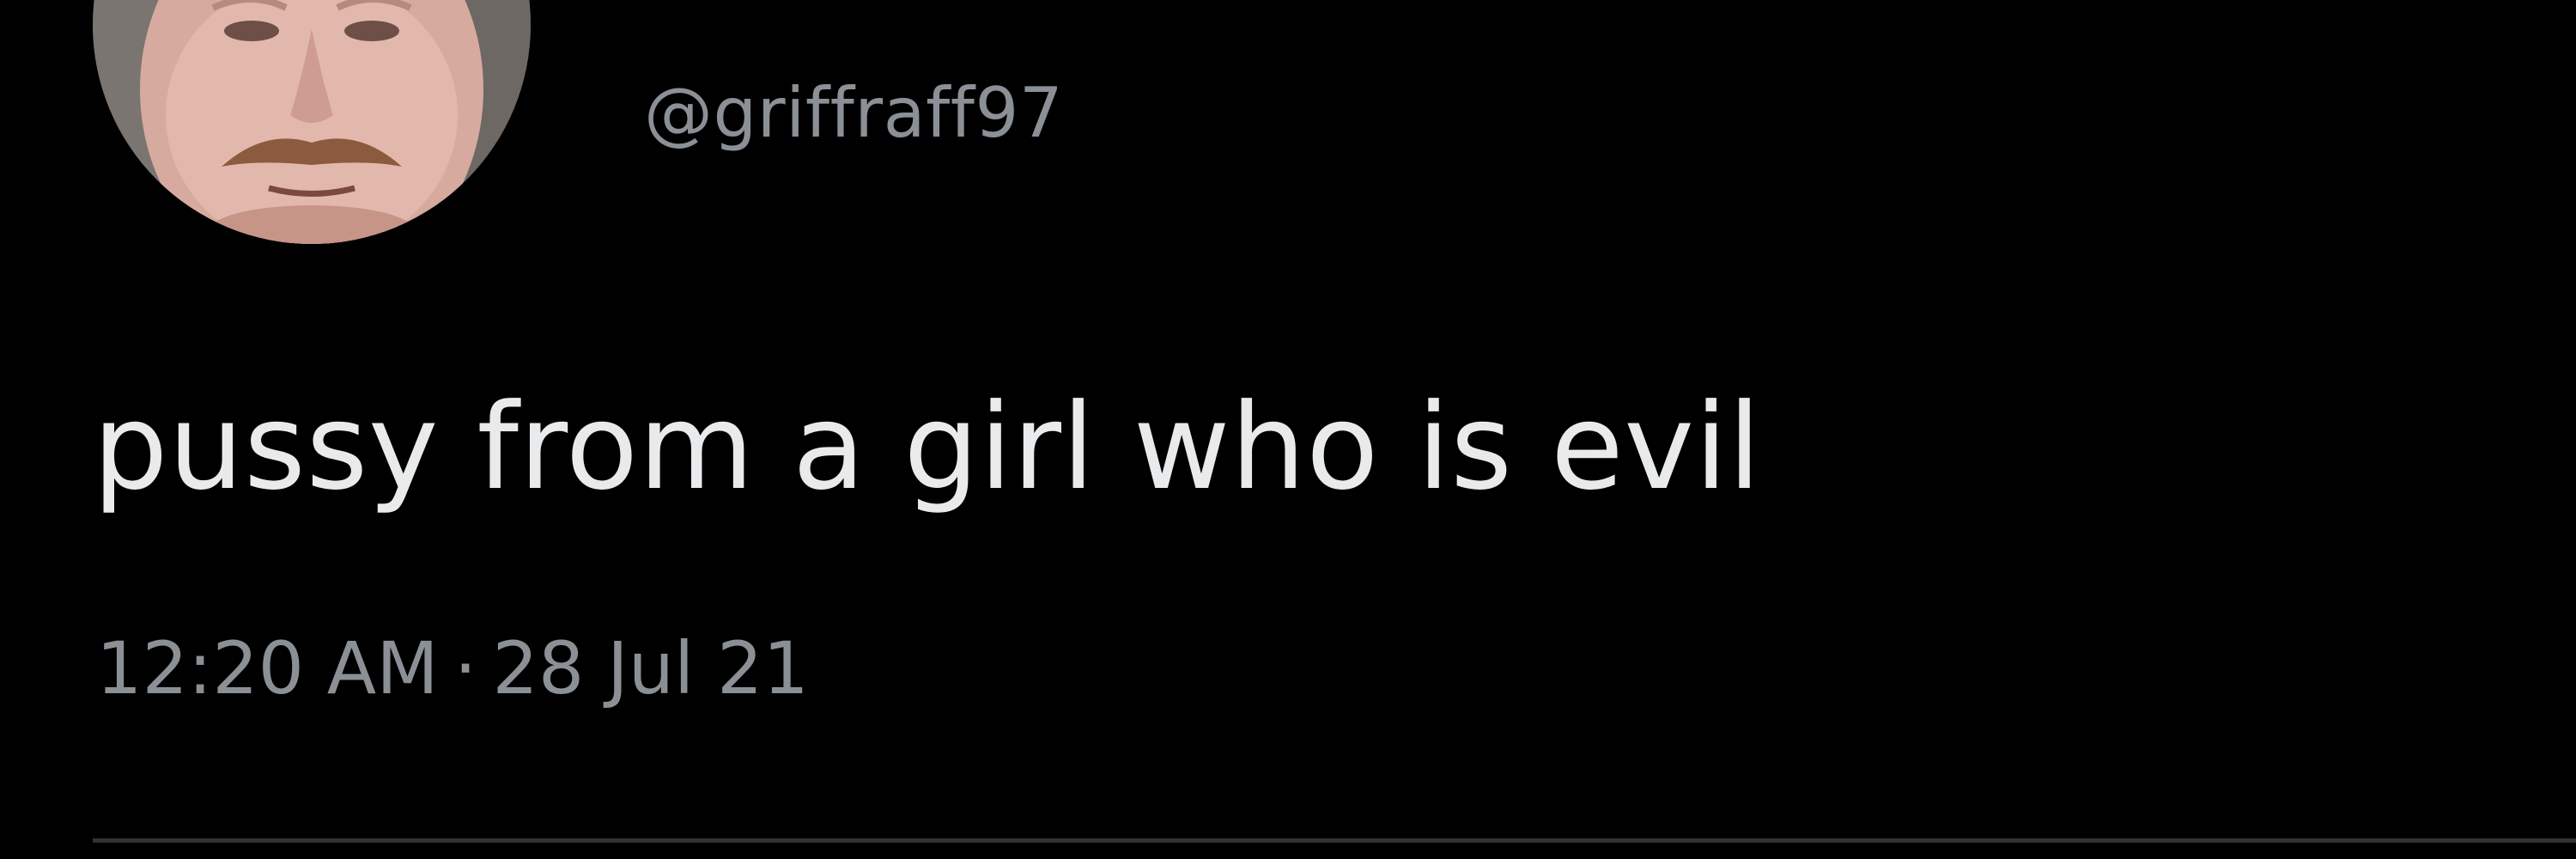 This screenshot has height=859, width=2576. What do you see at coordinates (928, 447) in the screenshot?
I see `tweet-text: pussy from a girl who is evil` at bounding box center [928, 447].